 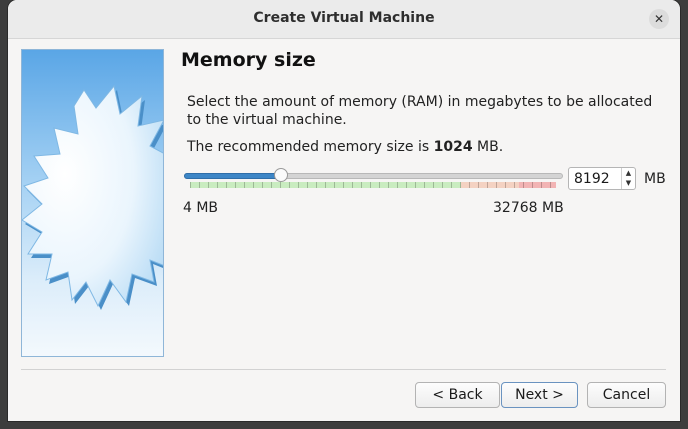 I want to click on back-button: < Back, so click(x=457, y=395).